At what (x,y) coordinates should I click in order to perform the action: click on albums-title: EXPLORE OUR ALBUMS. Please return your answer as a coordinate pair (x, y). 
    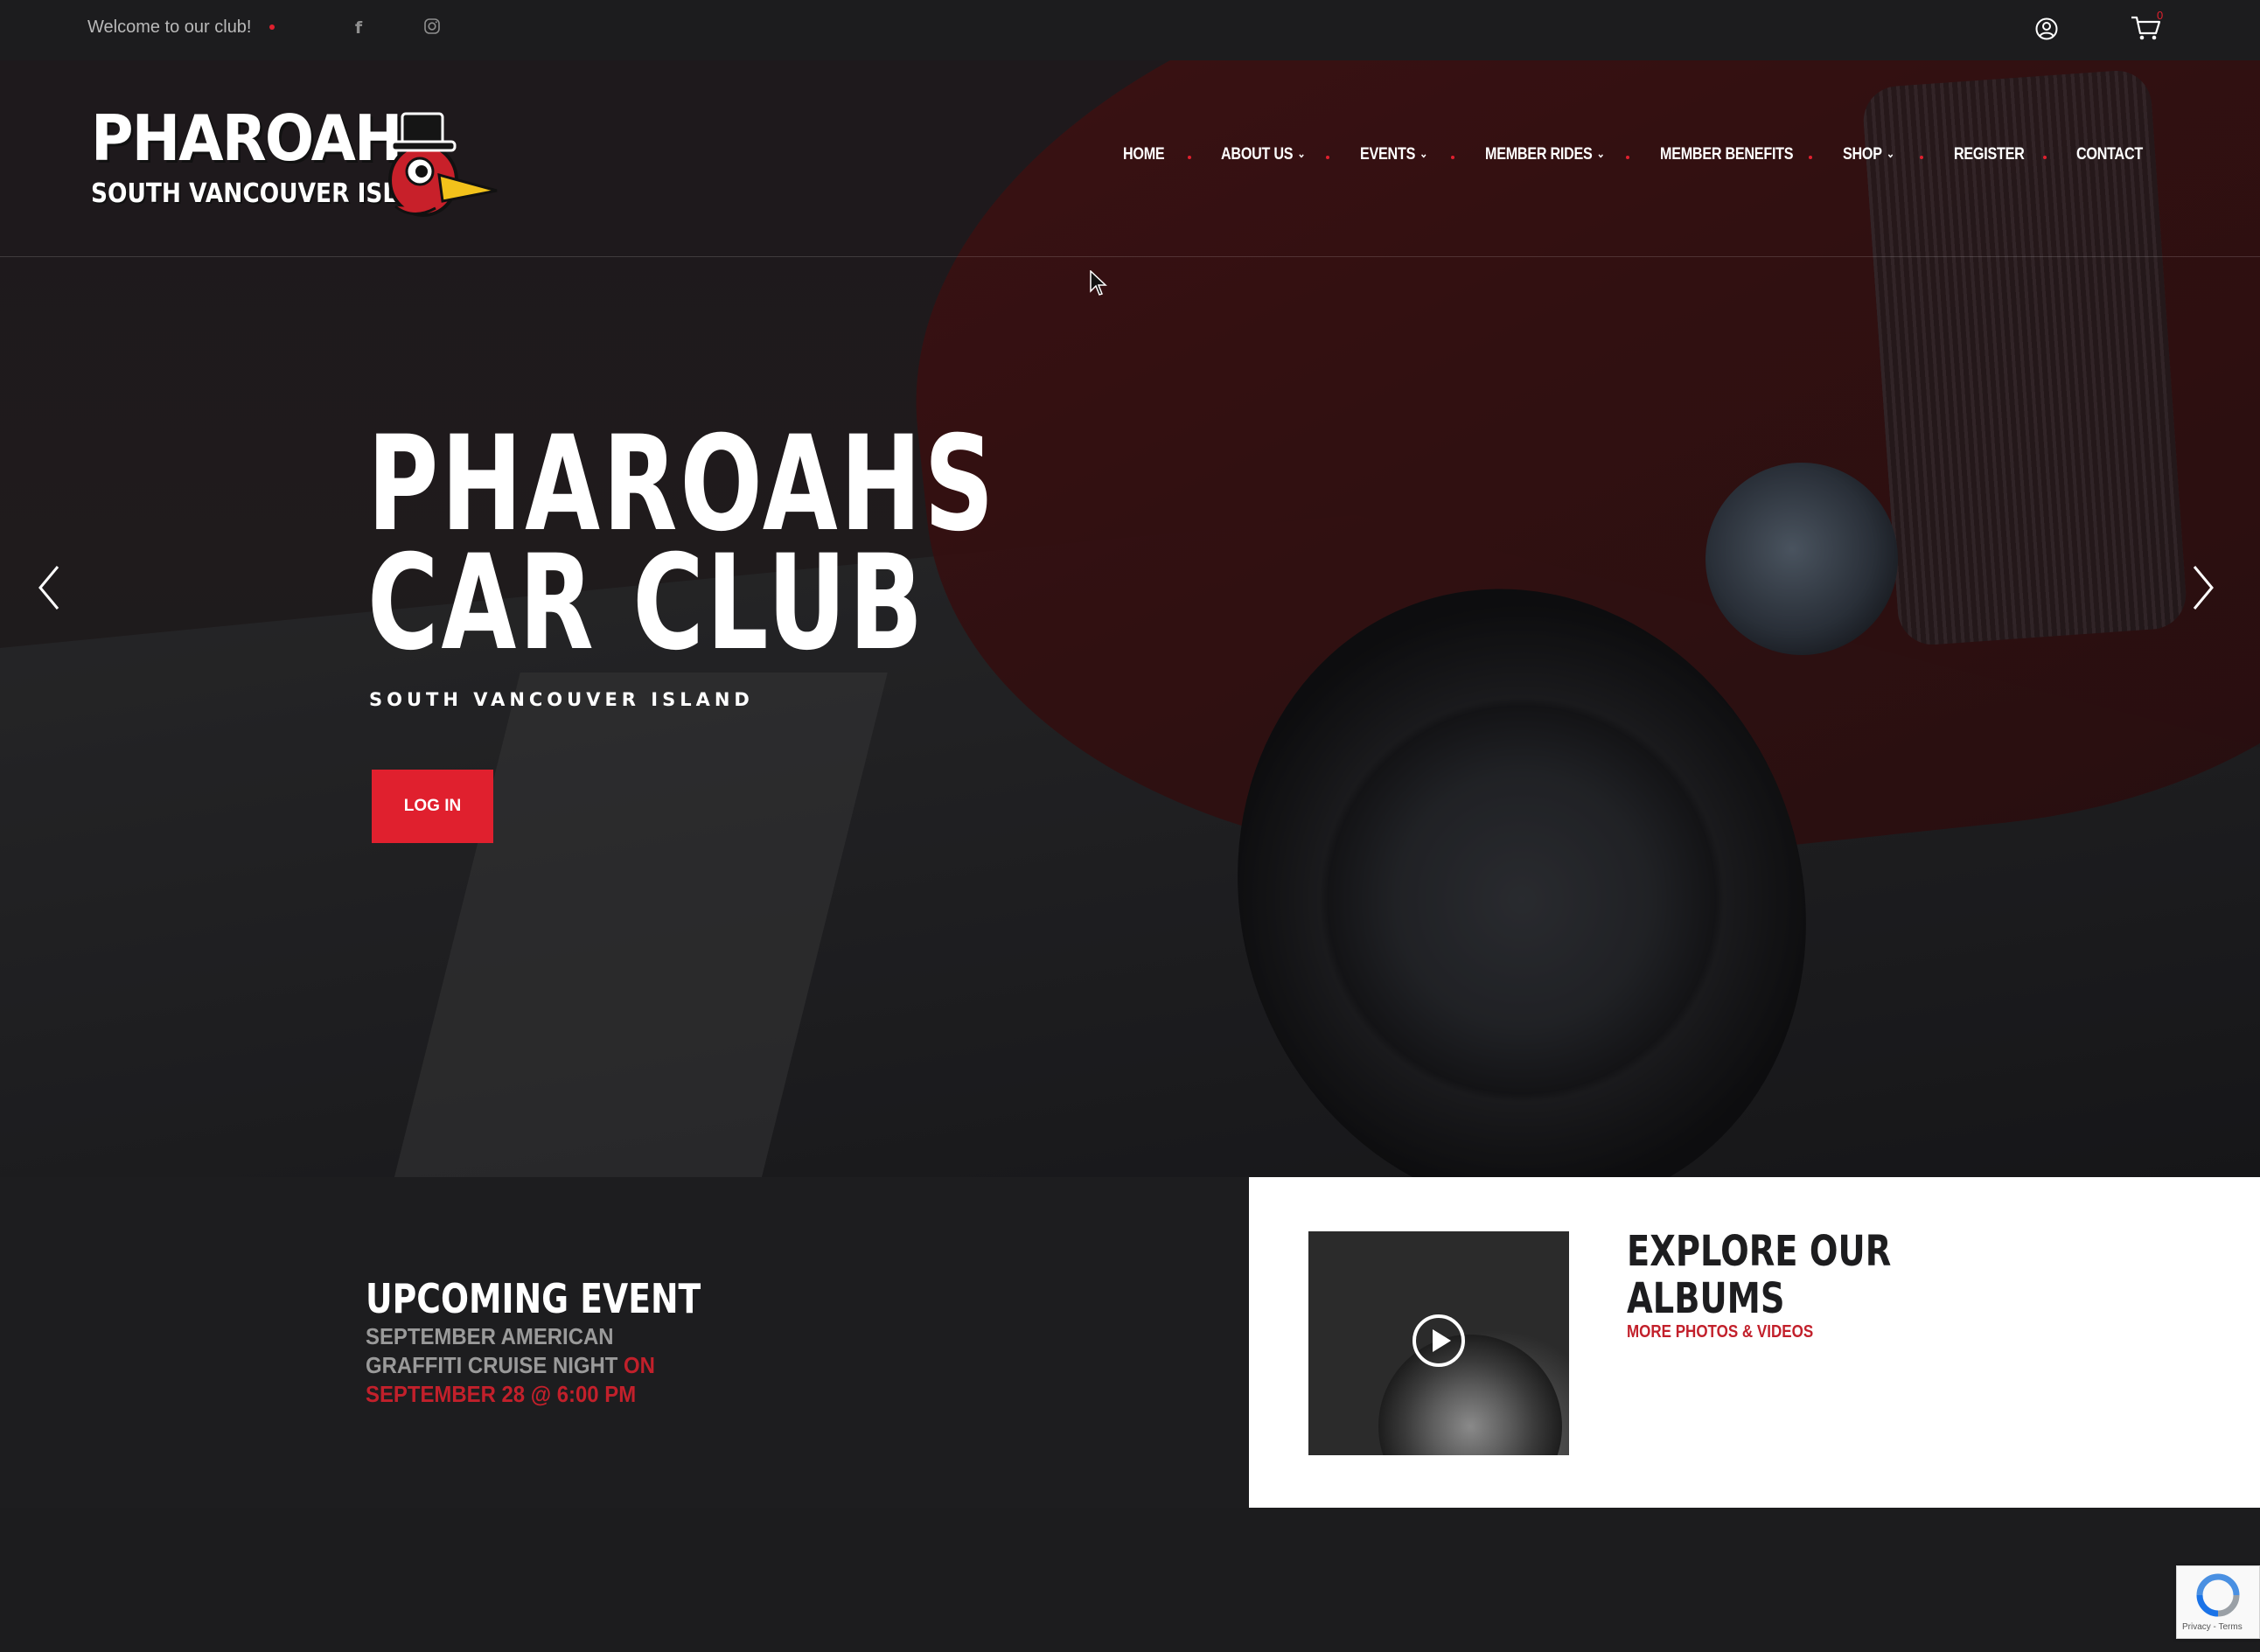
    Looking at the image, I should click on (1759, 1275).